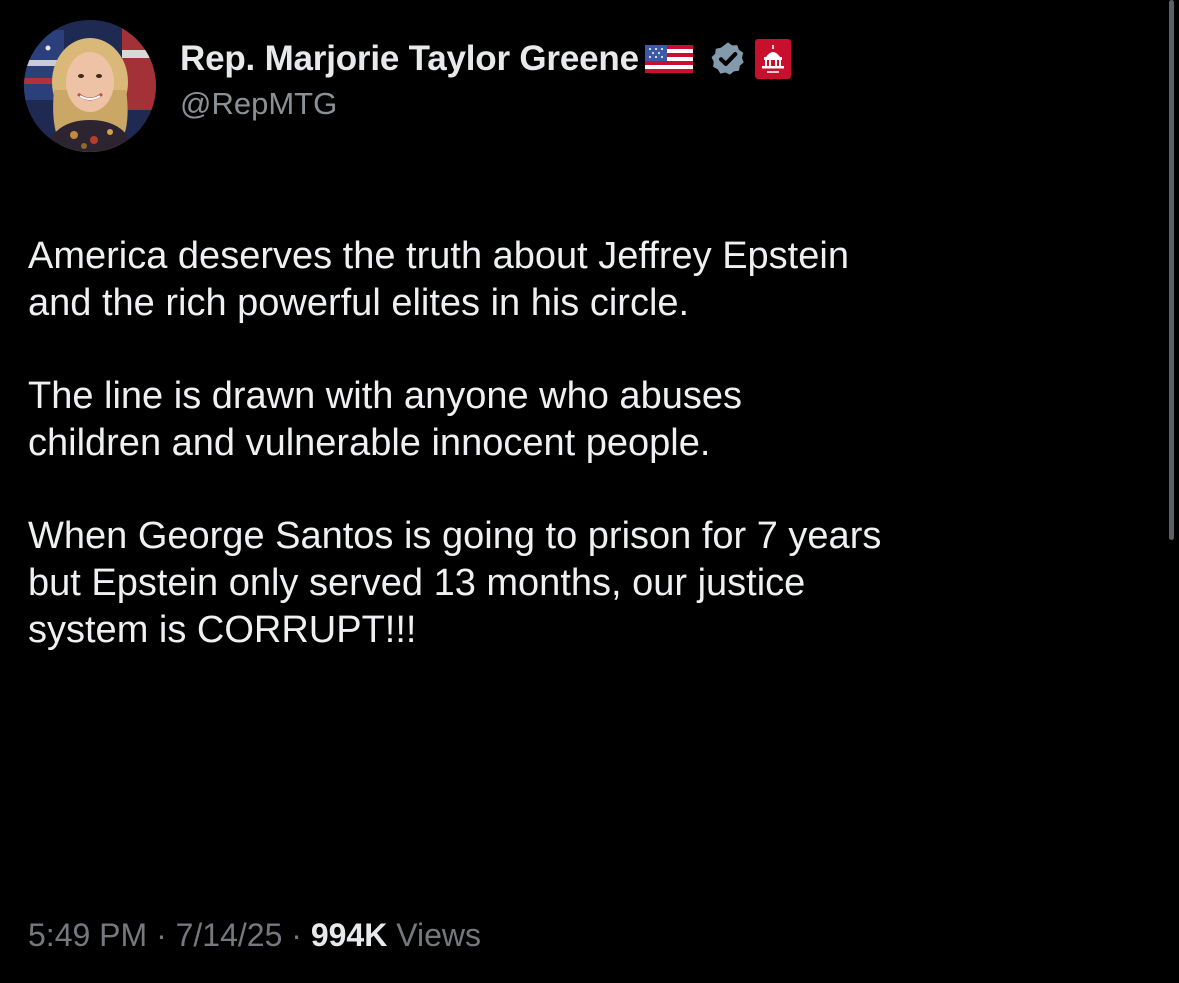  Describe the element at coordinates (668, 59) in the screenshot. I see `us-flag-icon` at that location.